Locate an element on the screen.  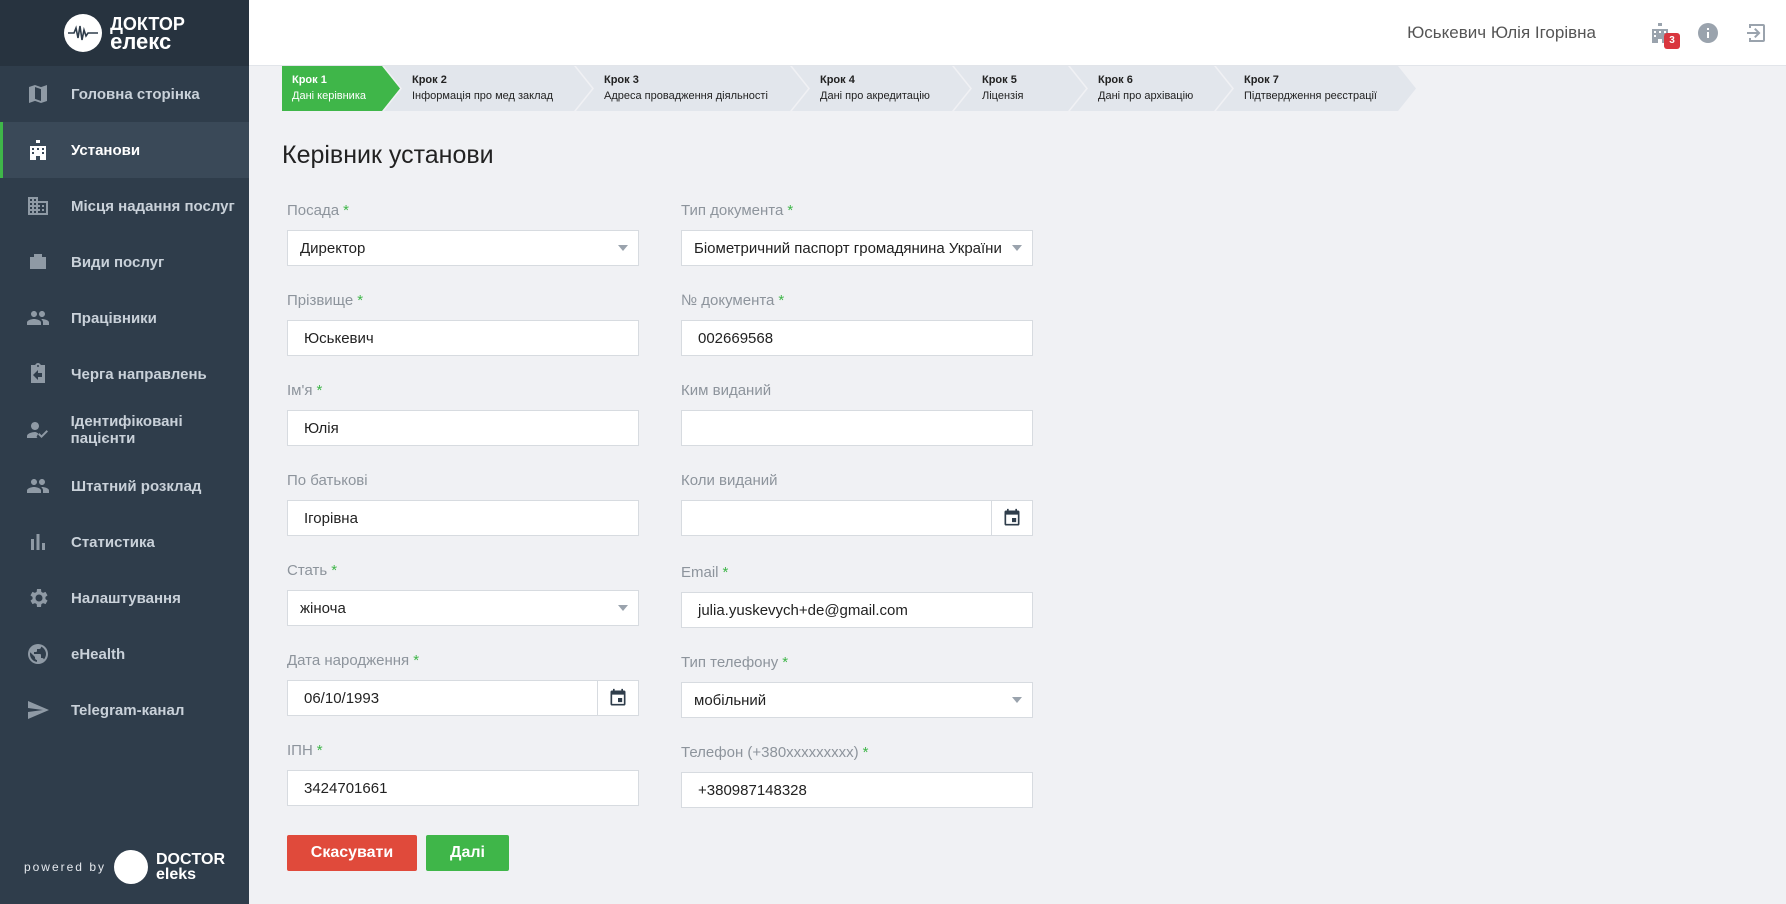
office-building-icon is located at coordinates (38, 206).